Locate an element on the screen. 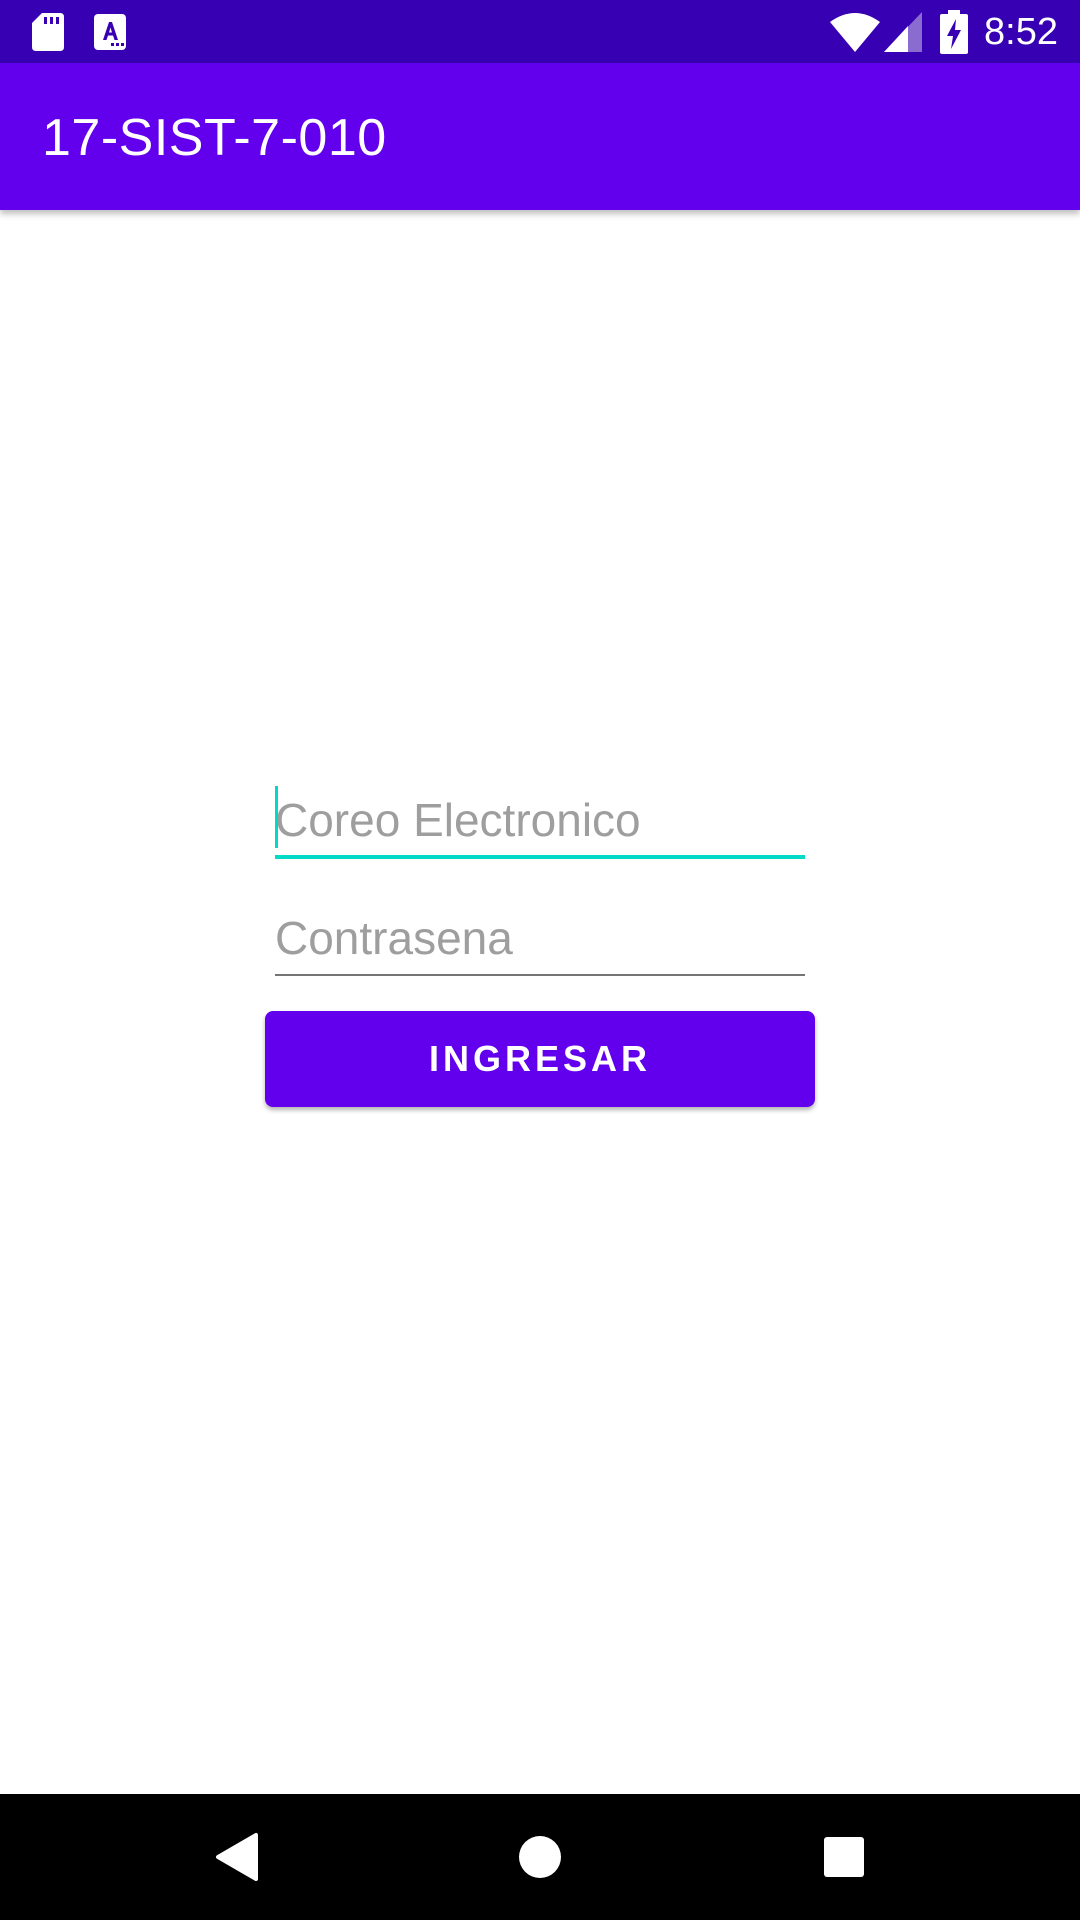  password-field-container is located at coordinates (540, 939).